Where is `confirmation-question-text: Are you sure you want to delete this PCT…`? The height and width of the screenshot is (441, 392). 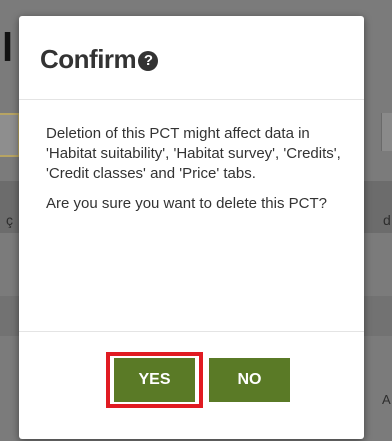
confirmation-question-text: Are you sure you want to delete this PCT… is located at coordinates (186, 203).